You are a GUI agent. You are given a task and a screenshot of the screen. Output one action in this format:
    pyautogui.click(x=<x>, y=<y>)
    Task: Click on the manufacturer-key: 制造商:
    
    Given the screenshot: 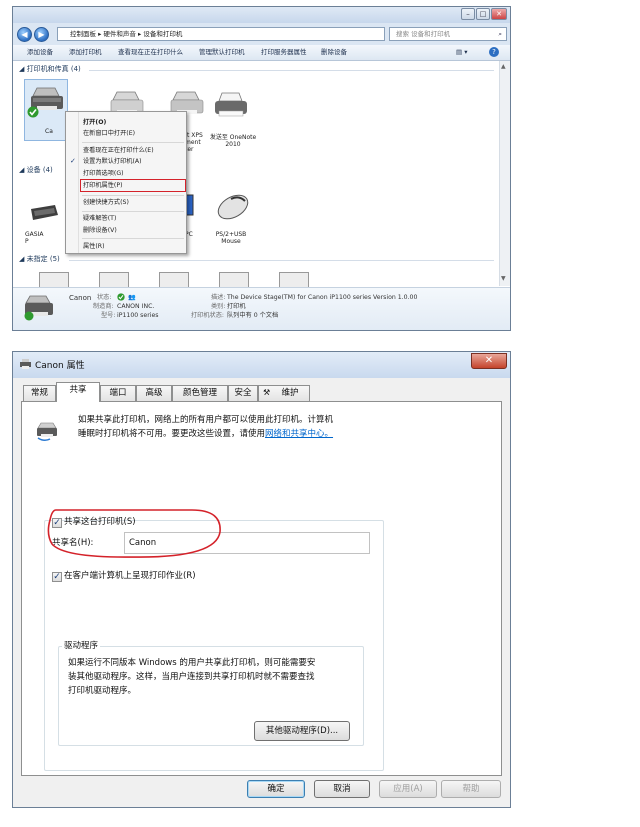 What is the action you would take?
    pyautogui.click(x=103, y=306)
    